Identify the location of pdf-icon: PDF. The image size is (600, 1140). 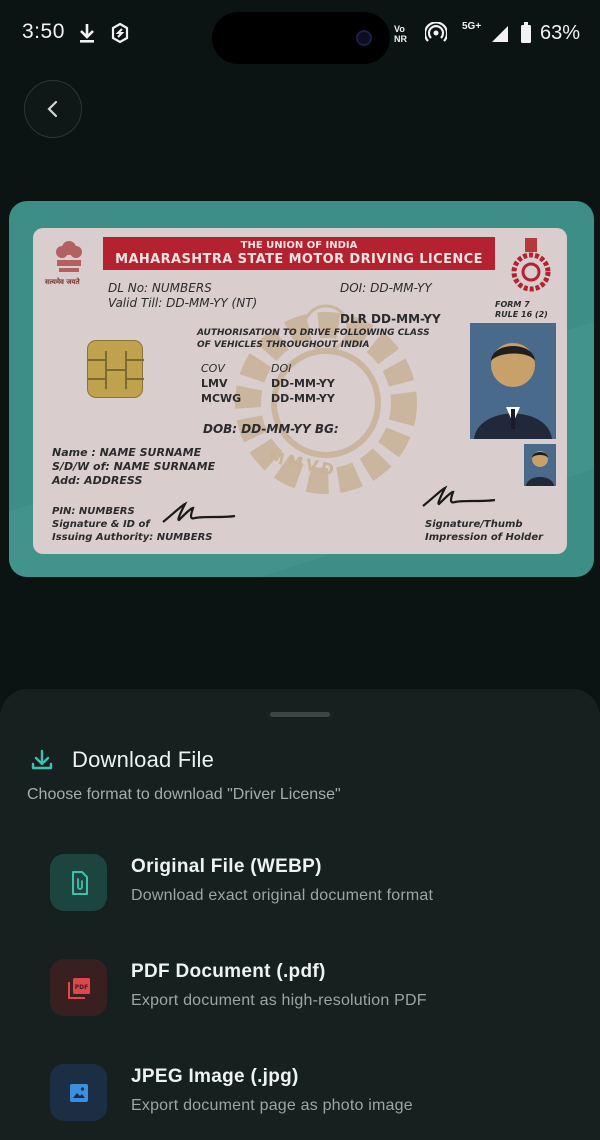
(78, 988).